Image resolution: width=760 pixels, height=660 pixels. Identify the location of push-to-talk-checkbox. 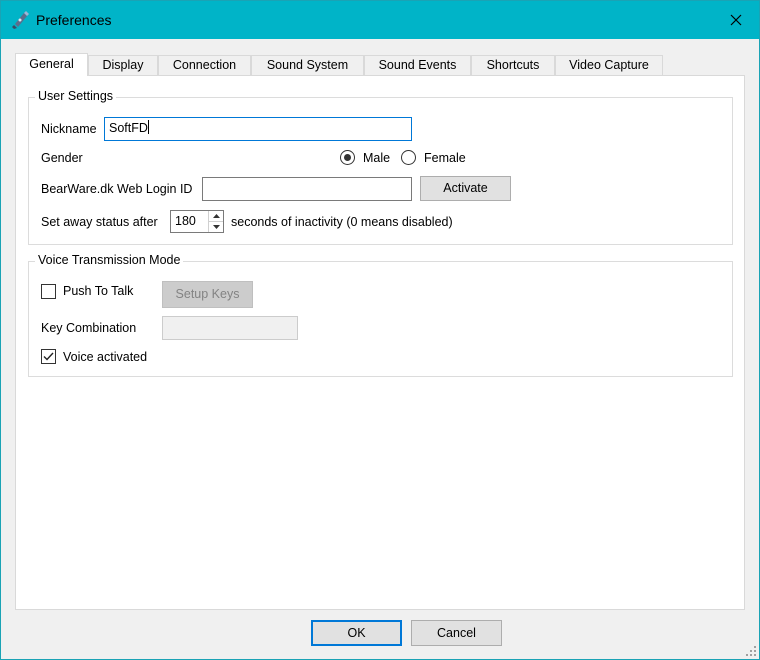
(48, 291).